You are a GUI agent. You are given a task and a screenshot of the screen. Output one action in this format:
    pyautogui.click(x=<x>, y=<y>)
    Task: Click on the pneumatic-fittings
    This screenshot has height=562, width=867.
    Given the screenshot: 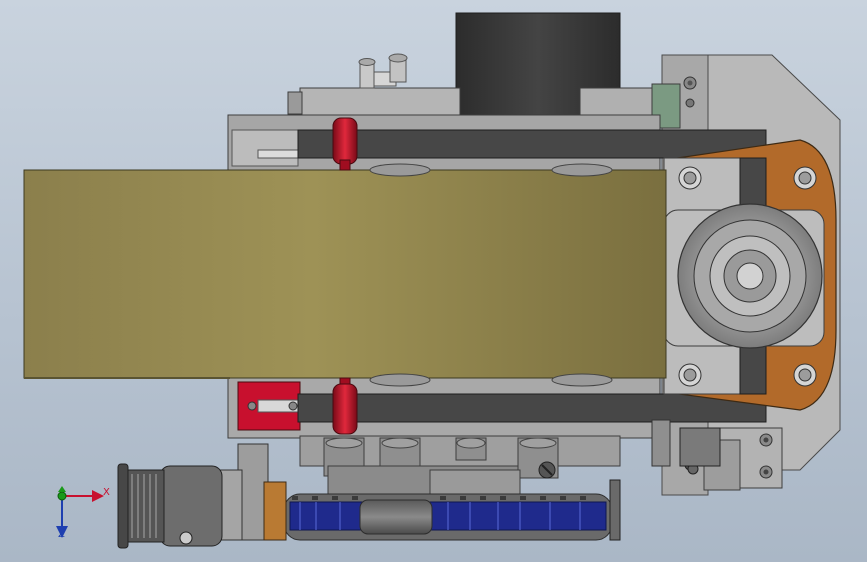 What is the action you would take?
    pyautogui.click(x=383, y=71)
    